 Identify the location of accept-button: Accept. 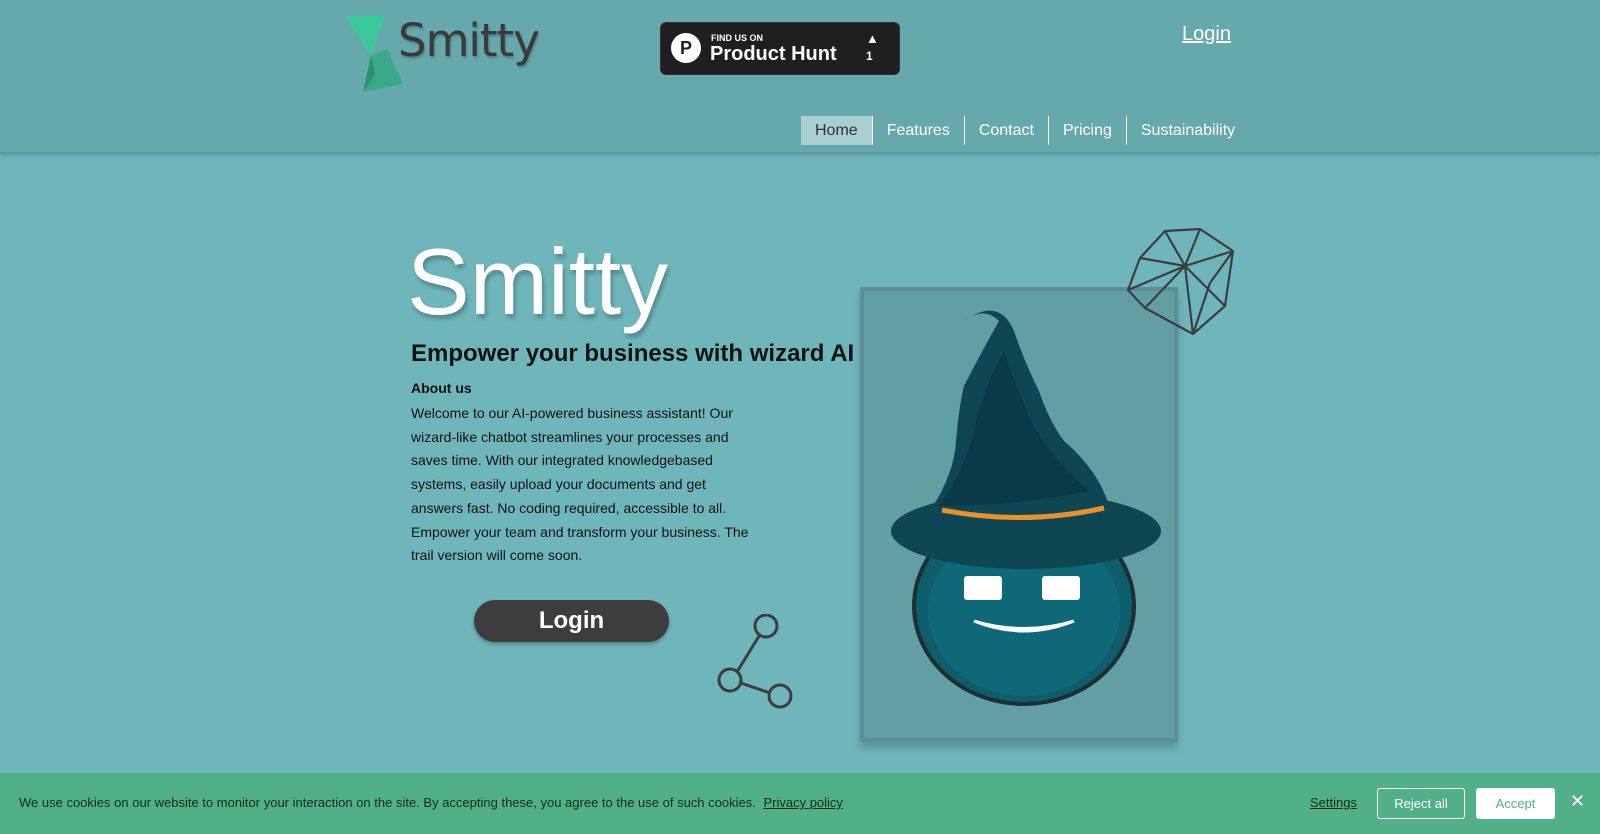
(1515, 803).